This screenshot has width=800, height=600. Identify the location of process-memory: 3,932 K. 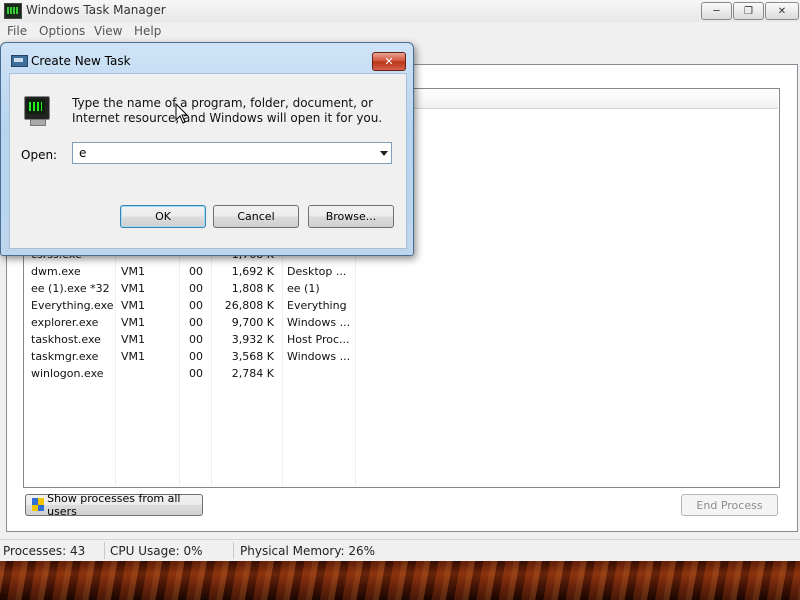
(252, 339).